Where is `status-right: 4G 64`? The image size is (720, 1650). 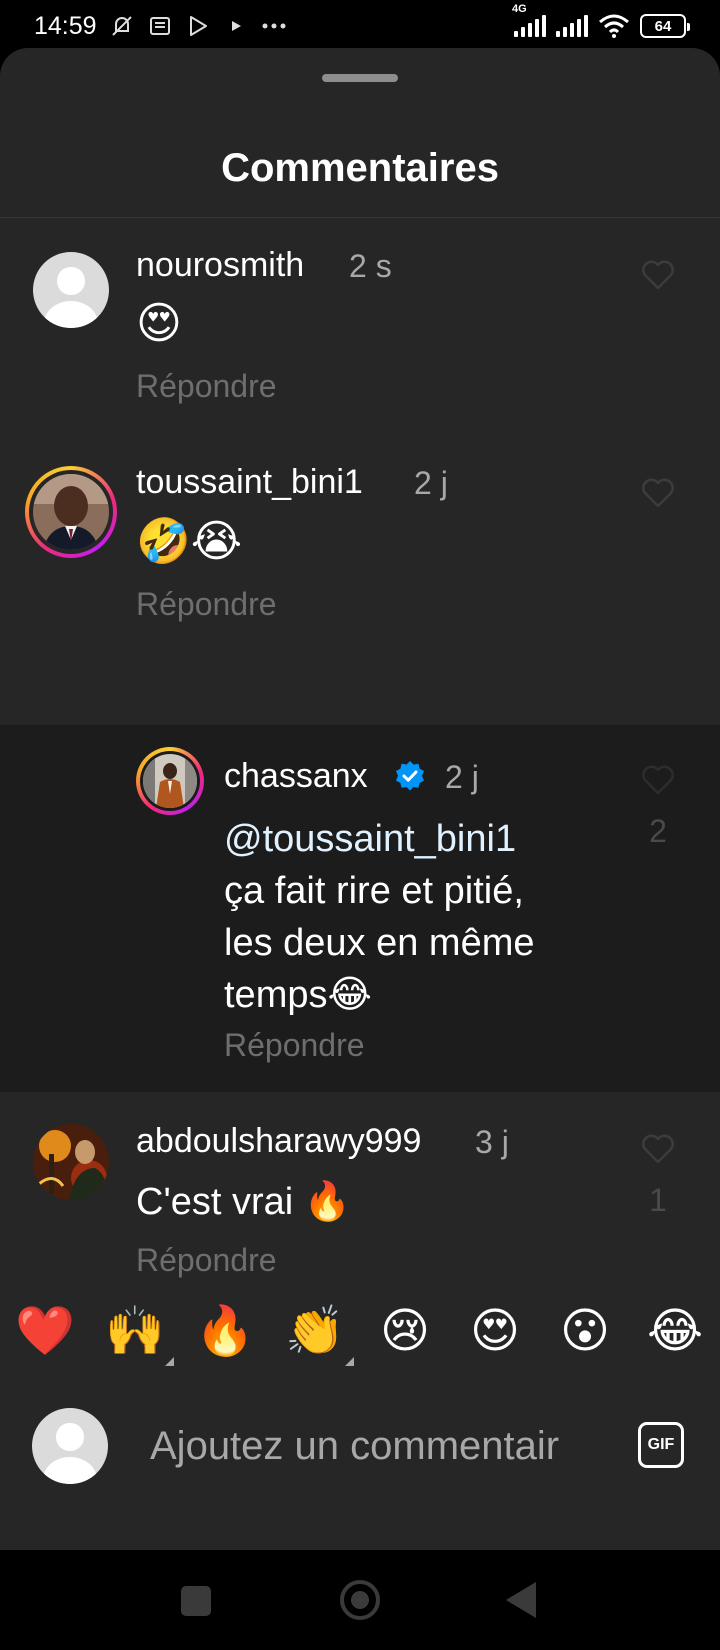 status-right: 4G 64 is located at coordinates (601, 20).